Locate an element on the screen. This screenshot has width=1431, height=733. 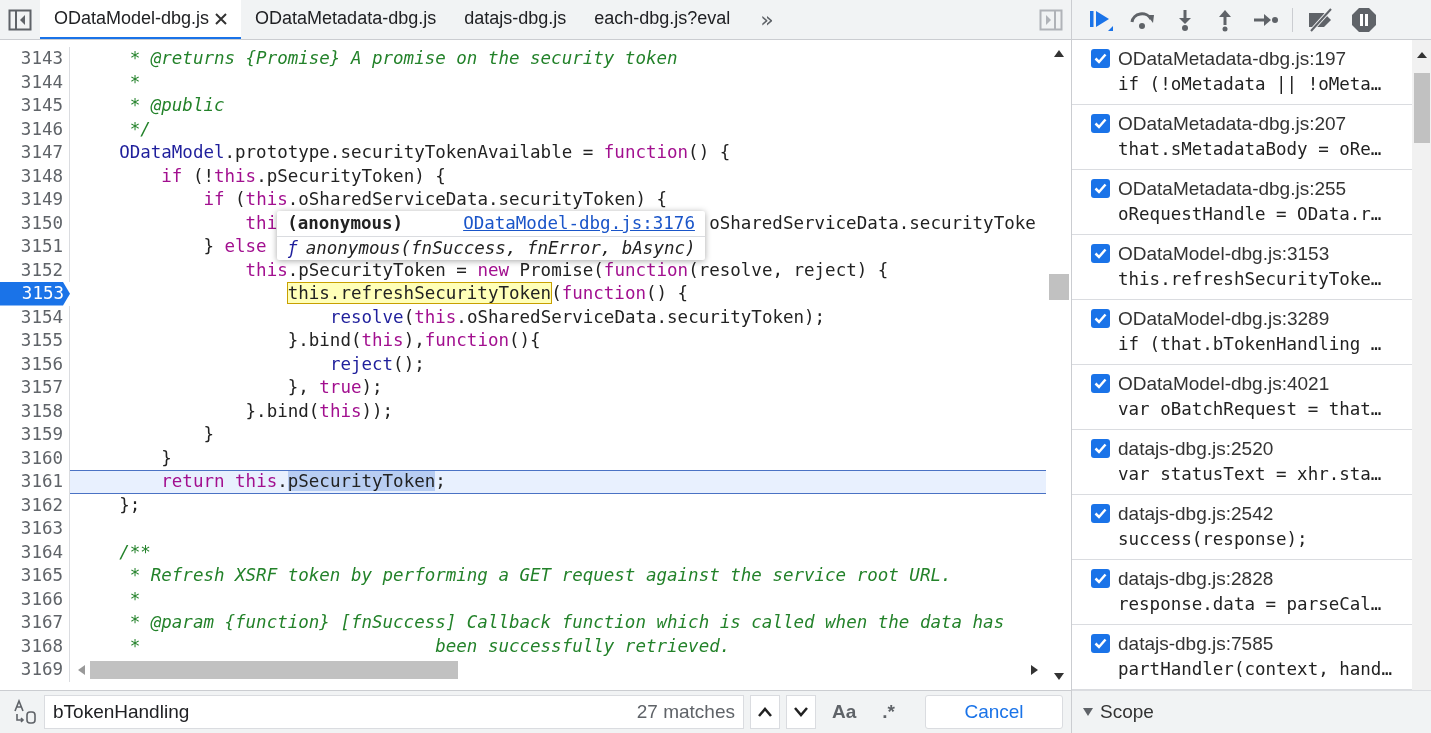
next-match-button is located at coordinates (801, 712).